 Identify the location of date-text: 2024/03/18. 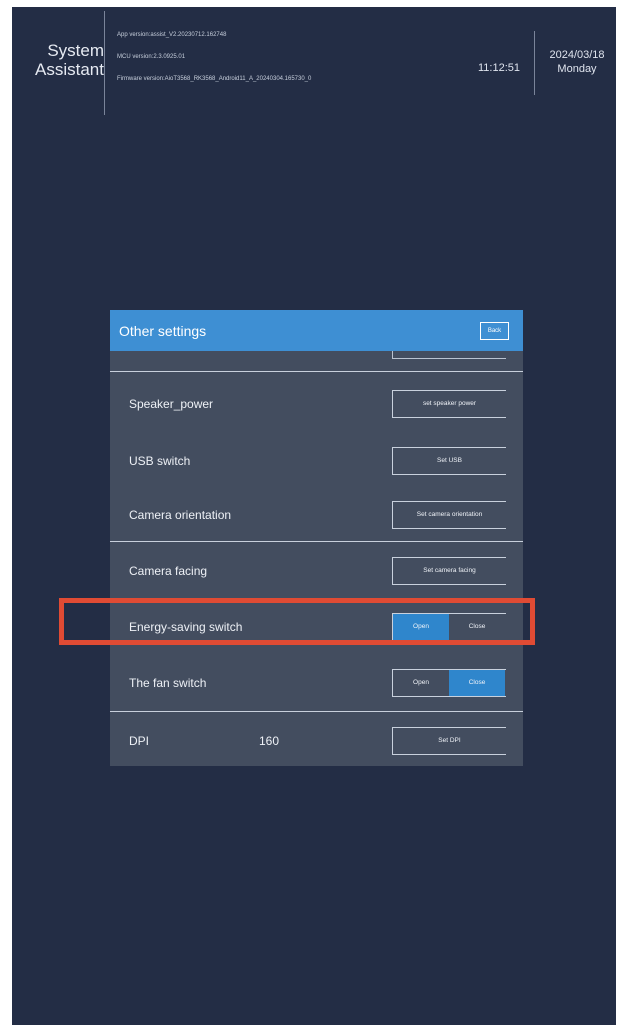
(577, 55).